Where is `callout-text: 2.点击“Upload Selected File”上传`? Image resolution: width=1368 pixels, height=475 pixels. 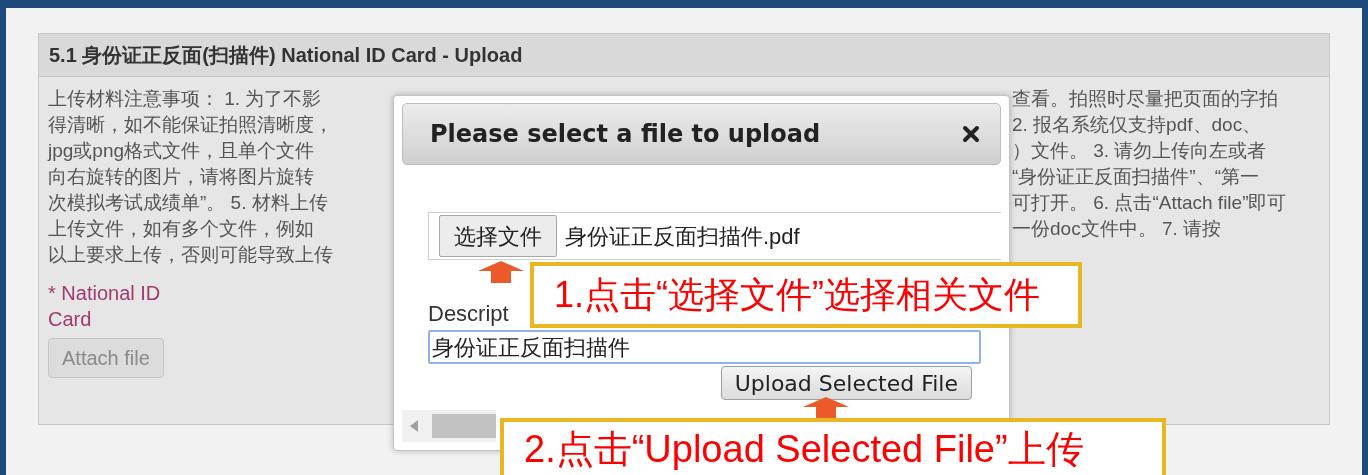 callout-text: 2.点击“Upload Selected File”上传 is located at coordinates (804, 449).